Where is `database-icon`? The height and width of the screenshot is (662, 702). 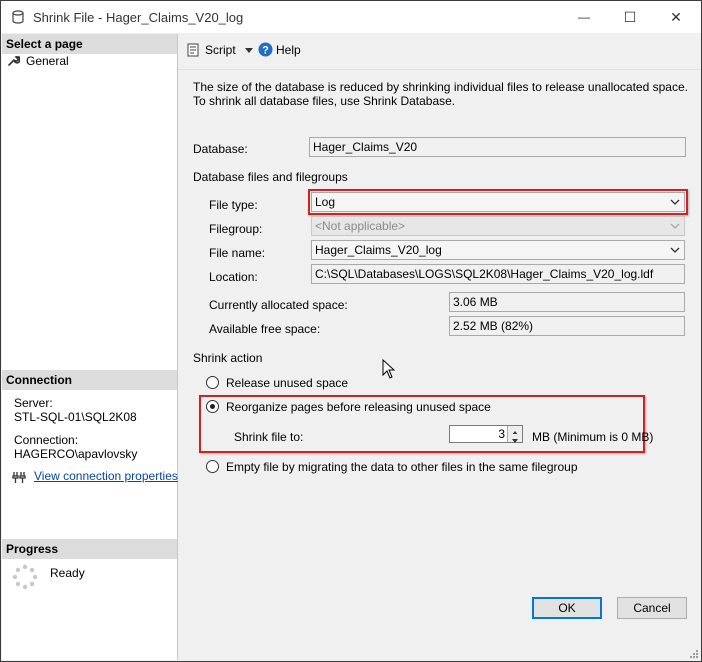 database-icon is located at coordinates (18, 17).